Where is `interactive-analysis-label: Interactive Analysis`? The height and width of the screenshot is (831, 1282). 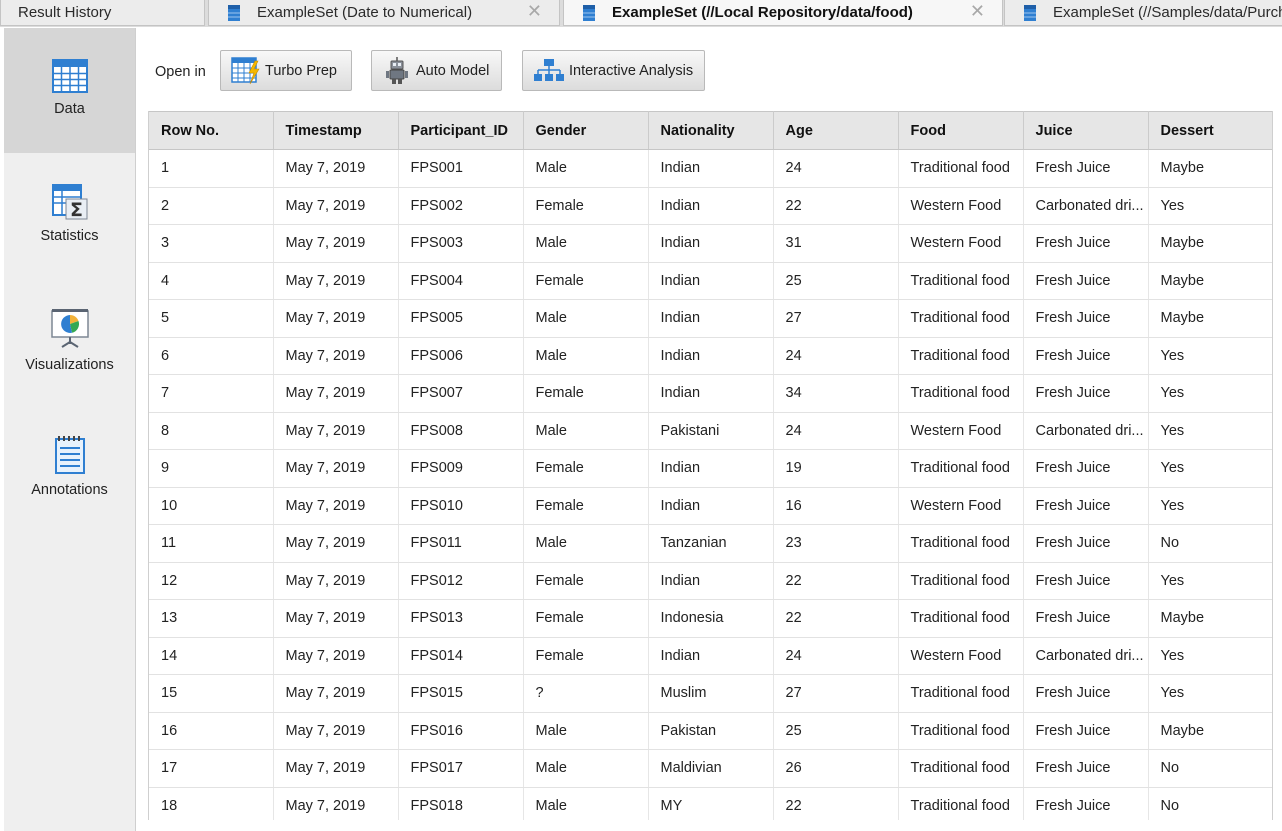
interactive-analysis-label: Interactive Analysis is located at coordinates (631, 70).